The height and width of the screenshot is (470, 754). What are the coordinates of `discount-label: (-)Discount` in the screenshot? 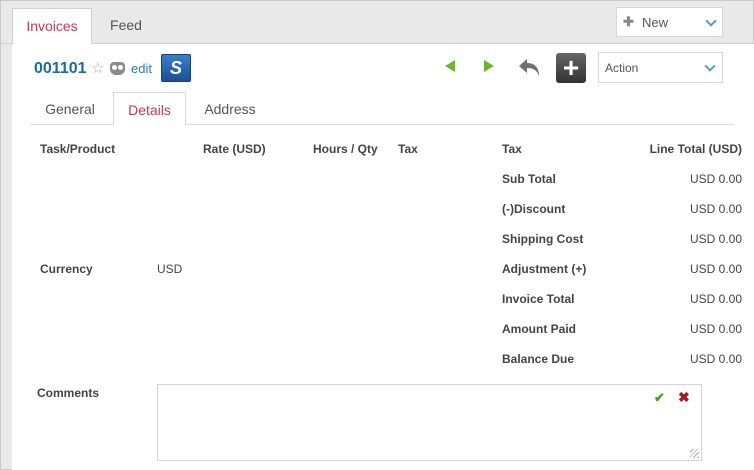 It's located at (534, 209).